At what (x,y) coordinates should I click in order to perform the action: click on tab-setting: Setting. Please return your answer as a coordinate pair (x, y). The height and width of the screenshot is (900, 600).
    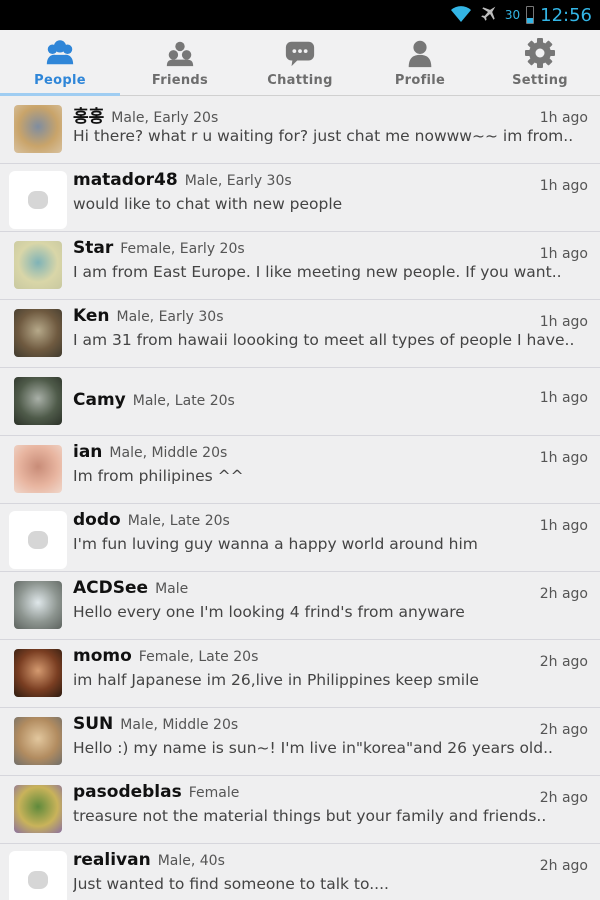
    Looking at the image, I should click on (540, 62).